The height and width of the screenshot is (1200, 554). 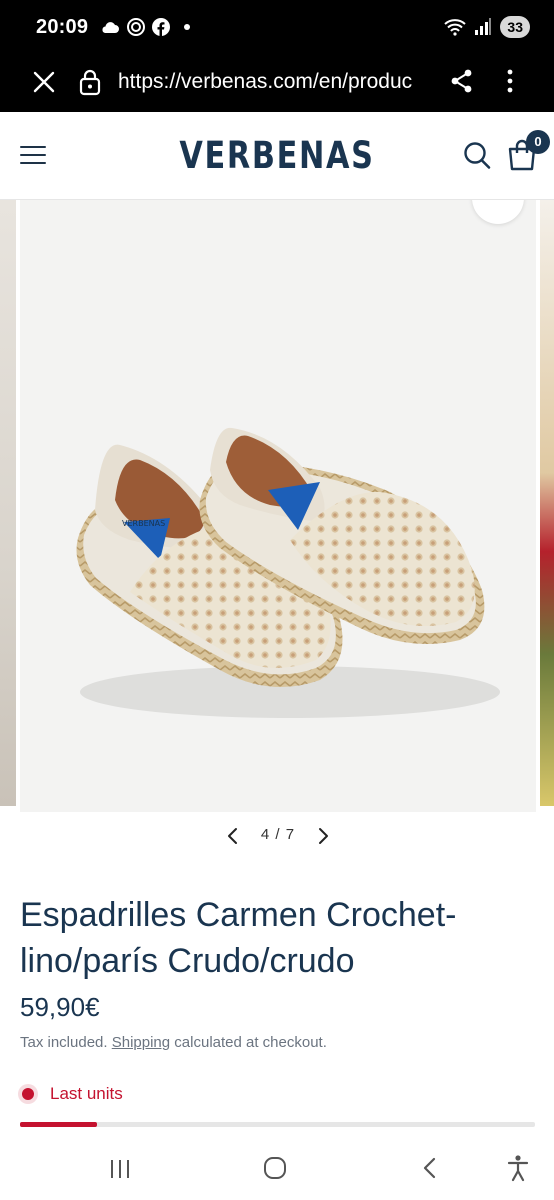 I want to click on tax-suffix: calculated at checkout., so click(x=250, y=1042).